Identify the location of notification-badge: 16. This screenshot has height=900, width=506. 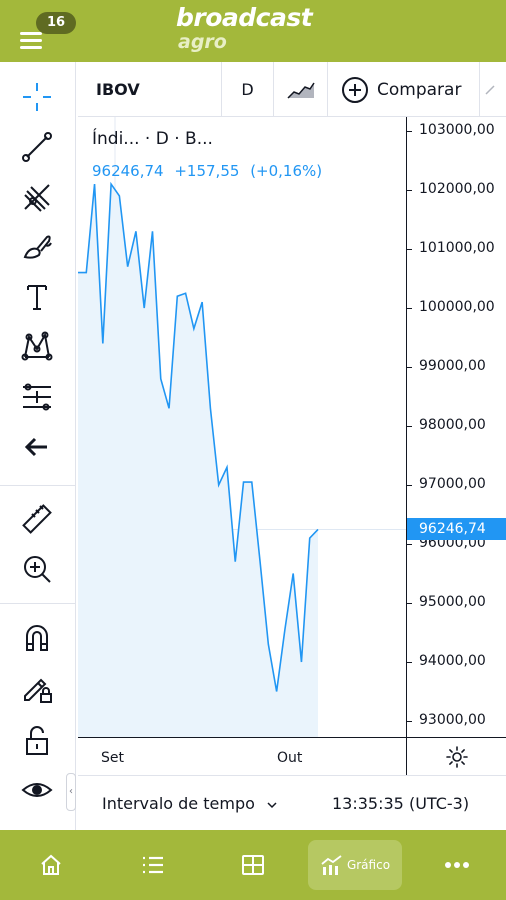
(56, 23).